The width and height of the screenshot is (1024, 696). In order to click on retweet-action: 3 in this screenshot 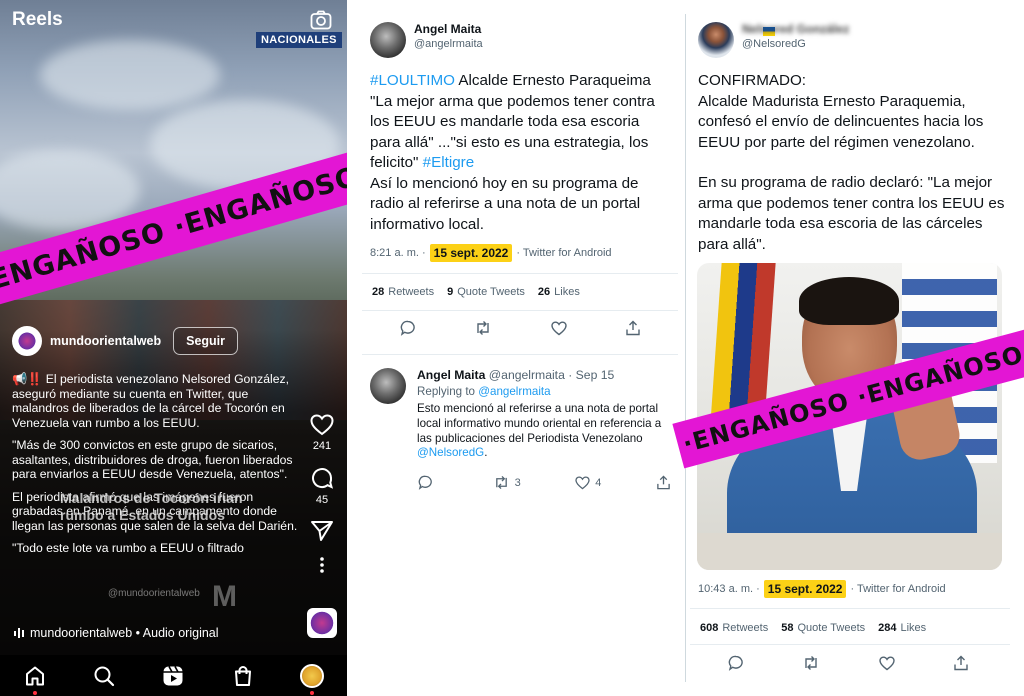, I will do `click(507, 482)`.